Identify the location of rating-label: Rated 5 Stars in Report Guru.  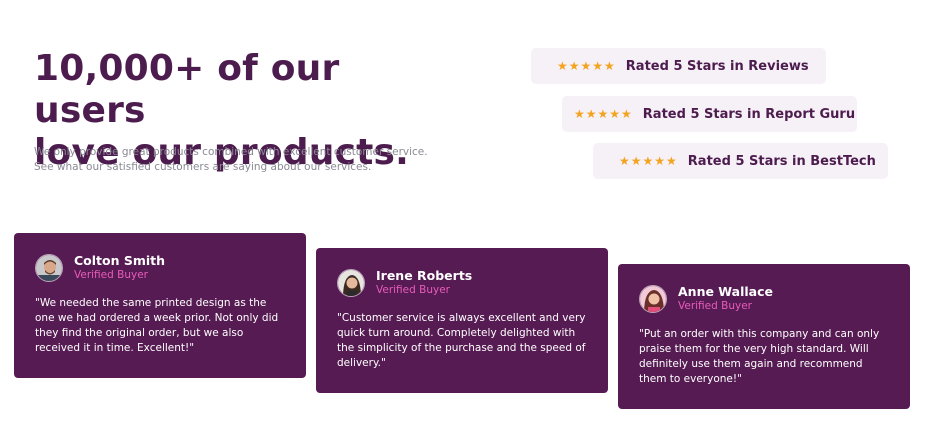
(749, 114).